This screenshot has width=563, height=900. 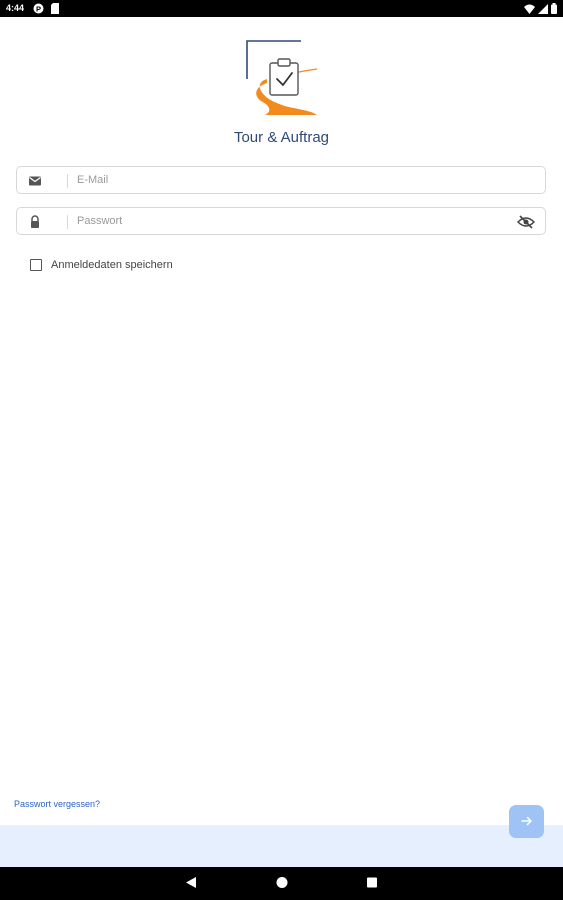 What do you see at coordinates (529, 10) in the screenshot?
I see `wifi-icon` at bounding box center [529, 10].